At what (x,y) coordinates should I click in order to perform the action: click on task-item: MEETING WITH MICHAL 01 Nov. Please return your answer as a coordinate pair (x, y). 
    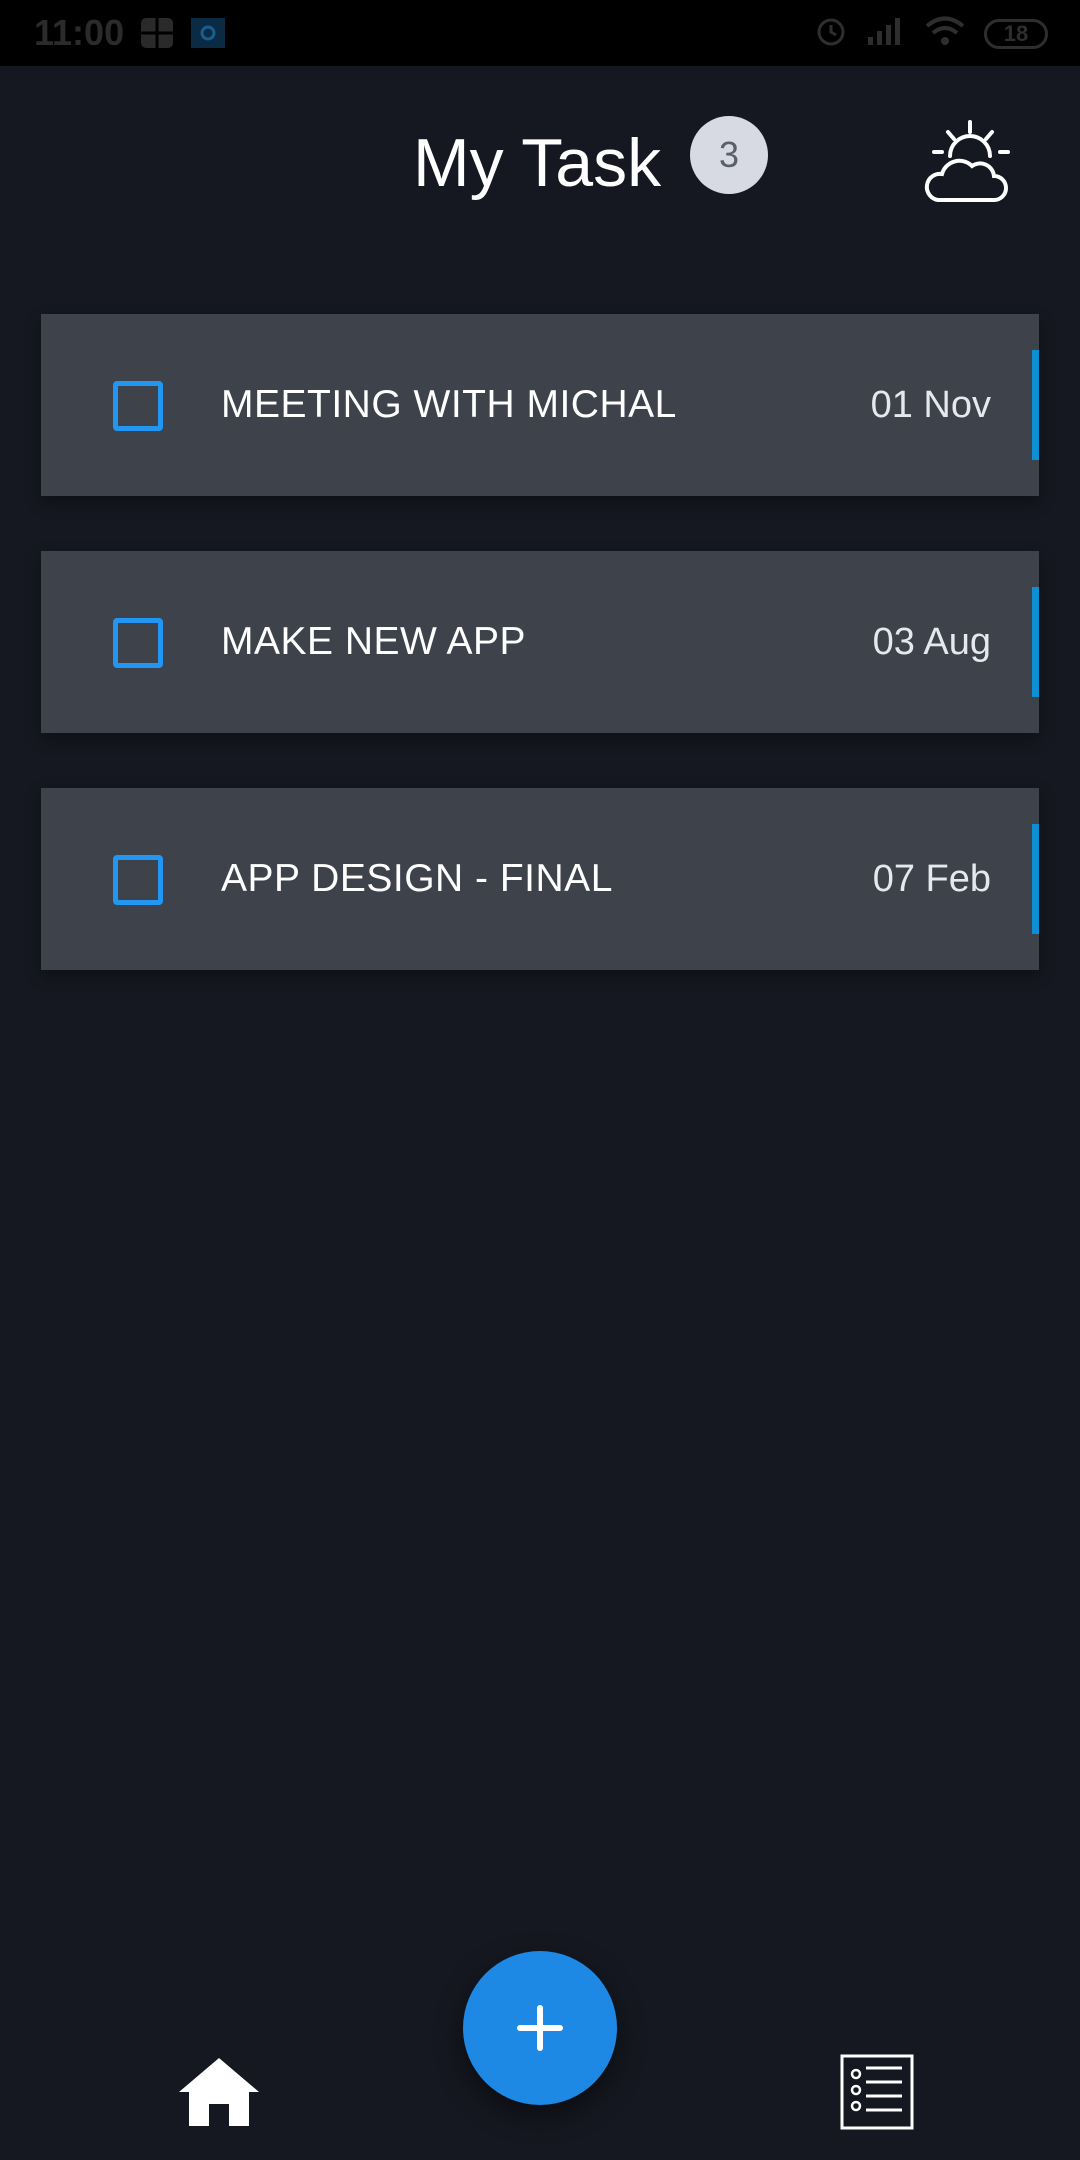
    Looking at the image, I should click on (540, 405).